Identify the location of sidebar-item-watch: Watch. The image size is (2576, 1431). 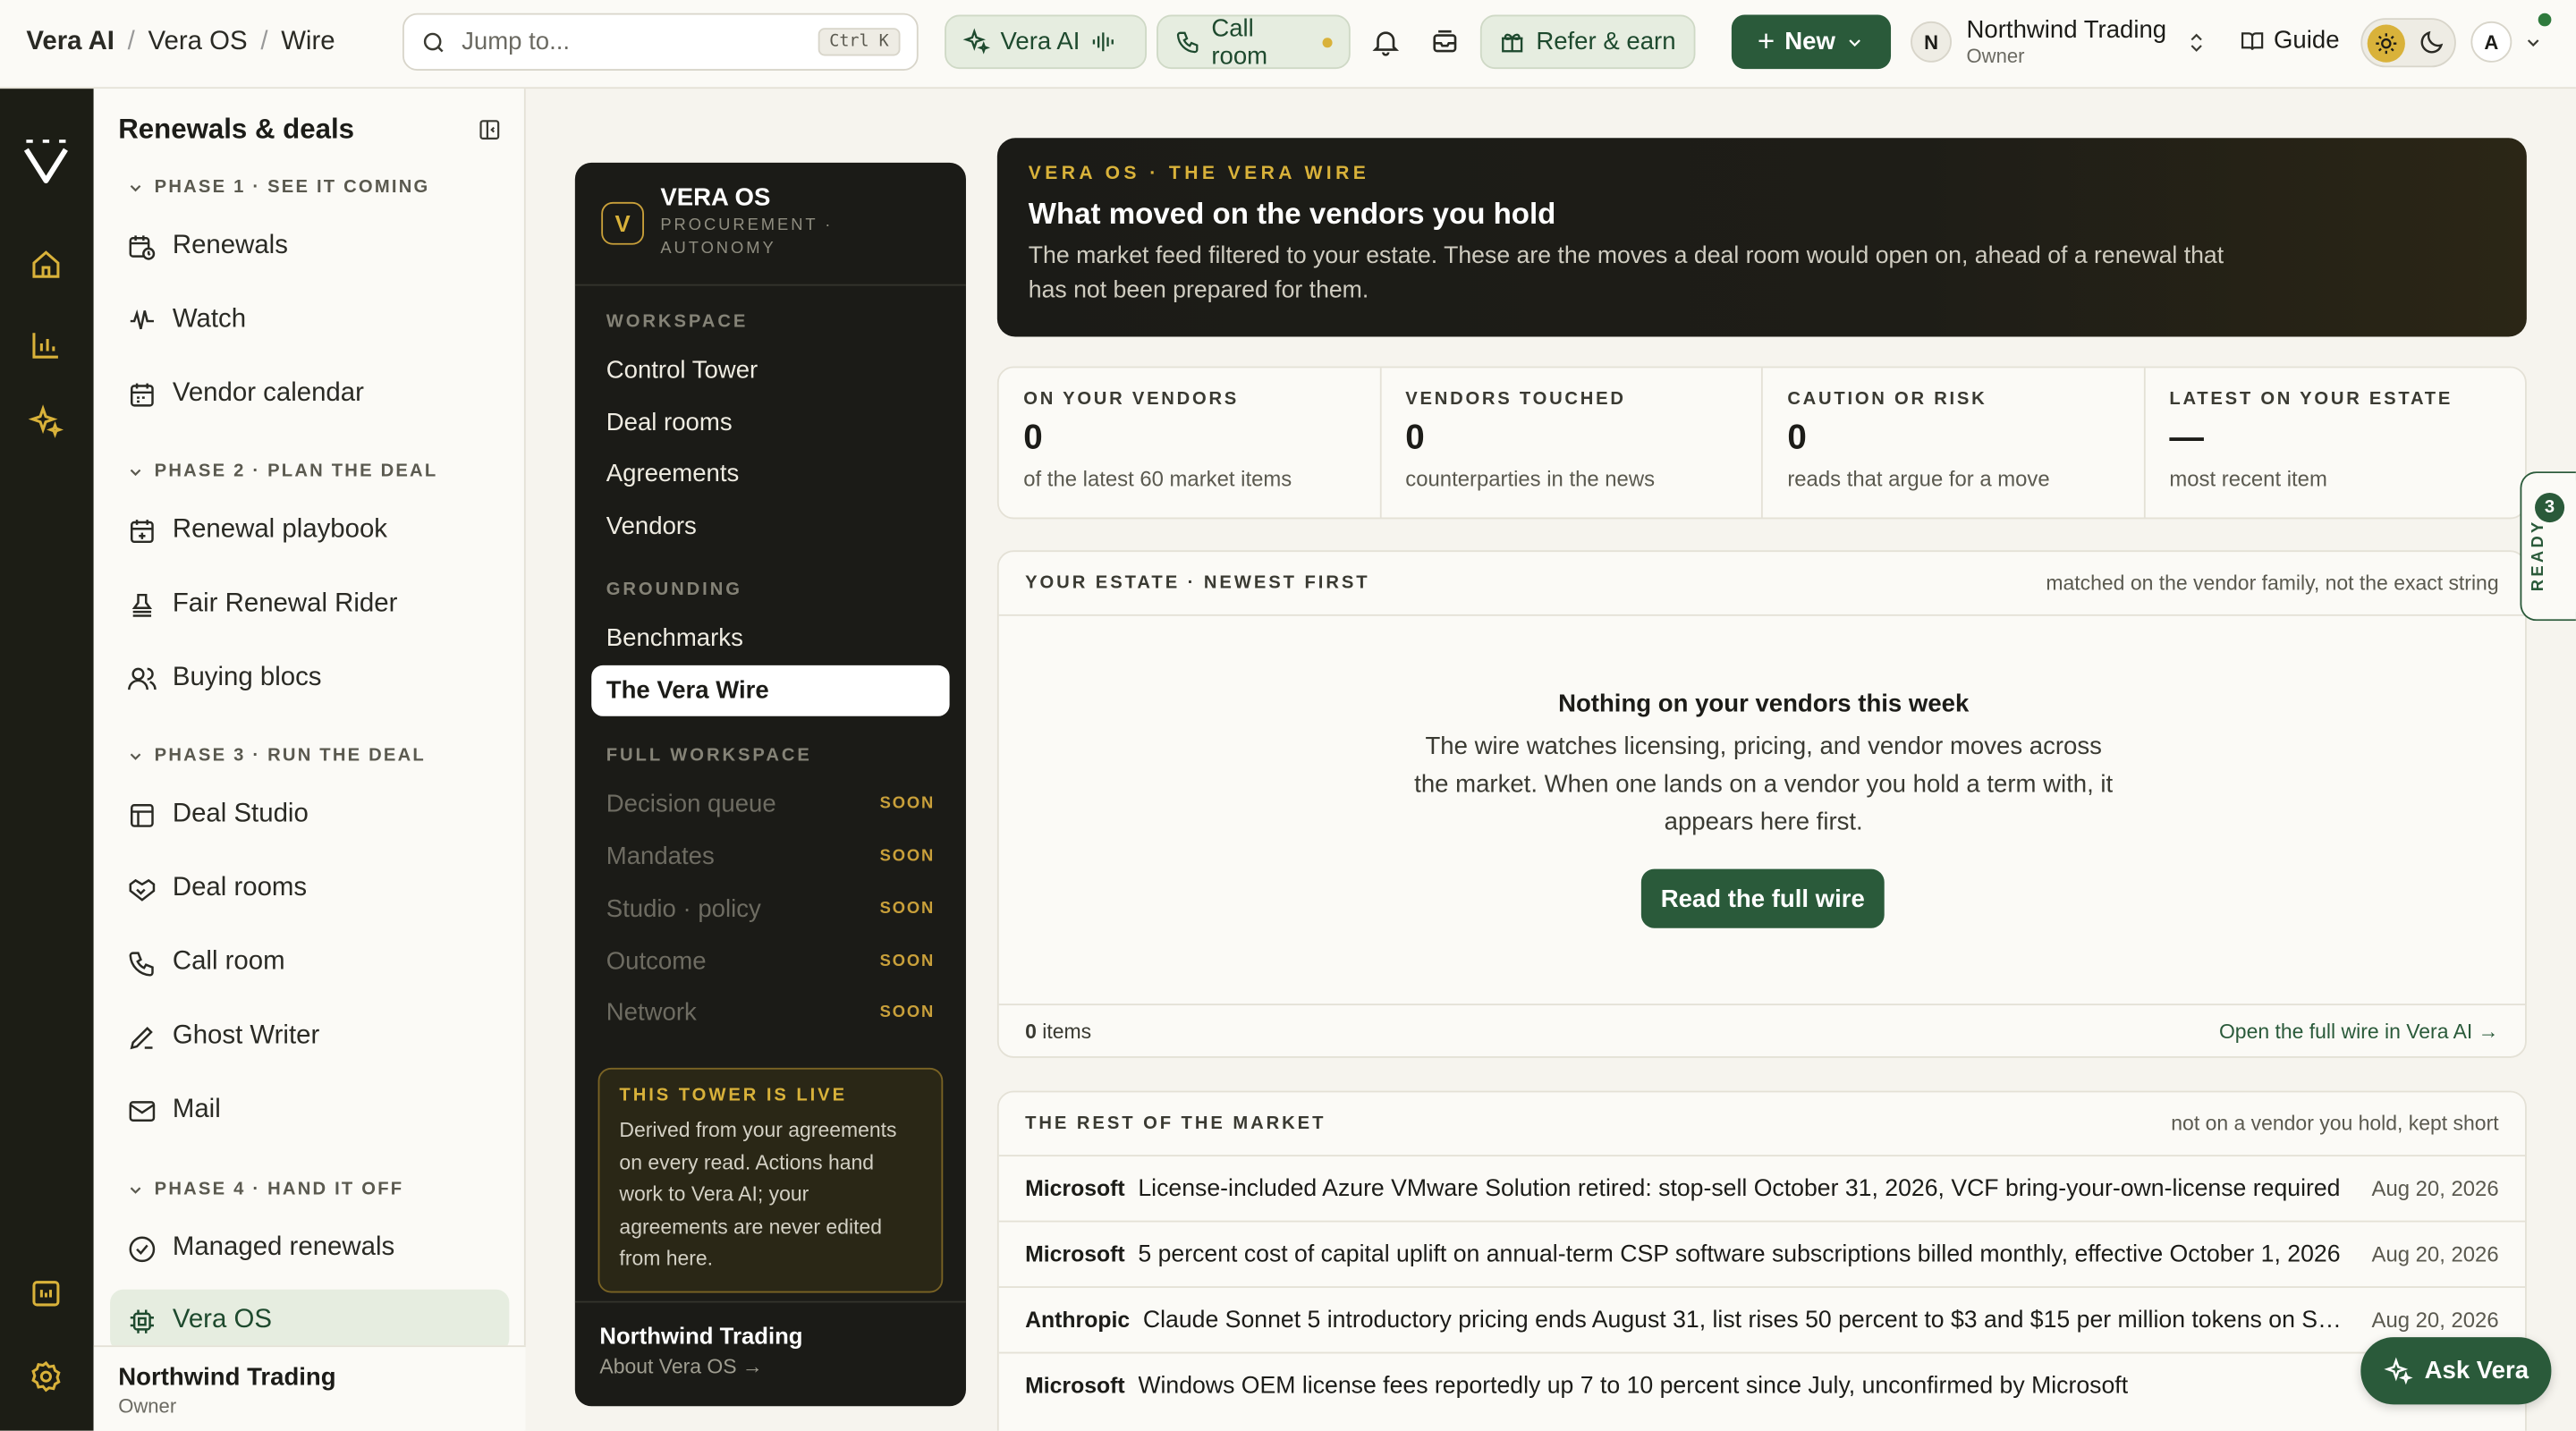
(309, 320).